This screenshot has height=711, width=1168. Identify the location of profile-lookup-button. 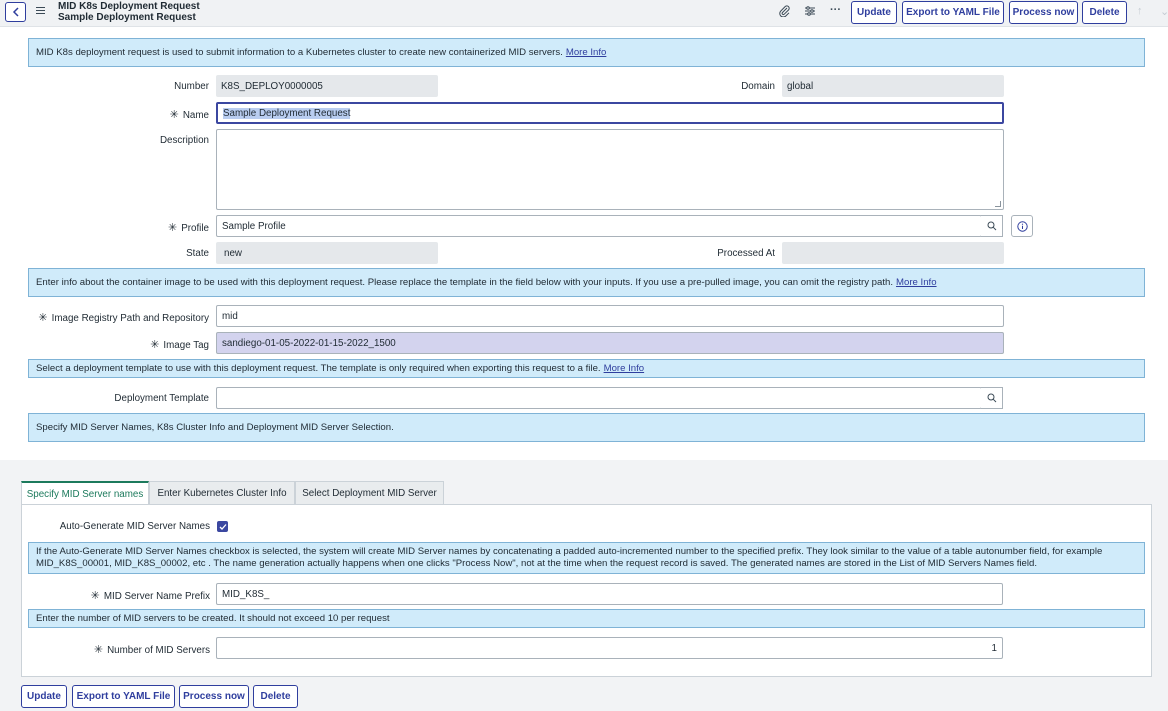
(992, 226).